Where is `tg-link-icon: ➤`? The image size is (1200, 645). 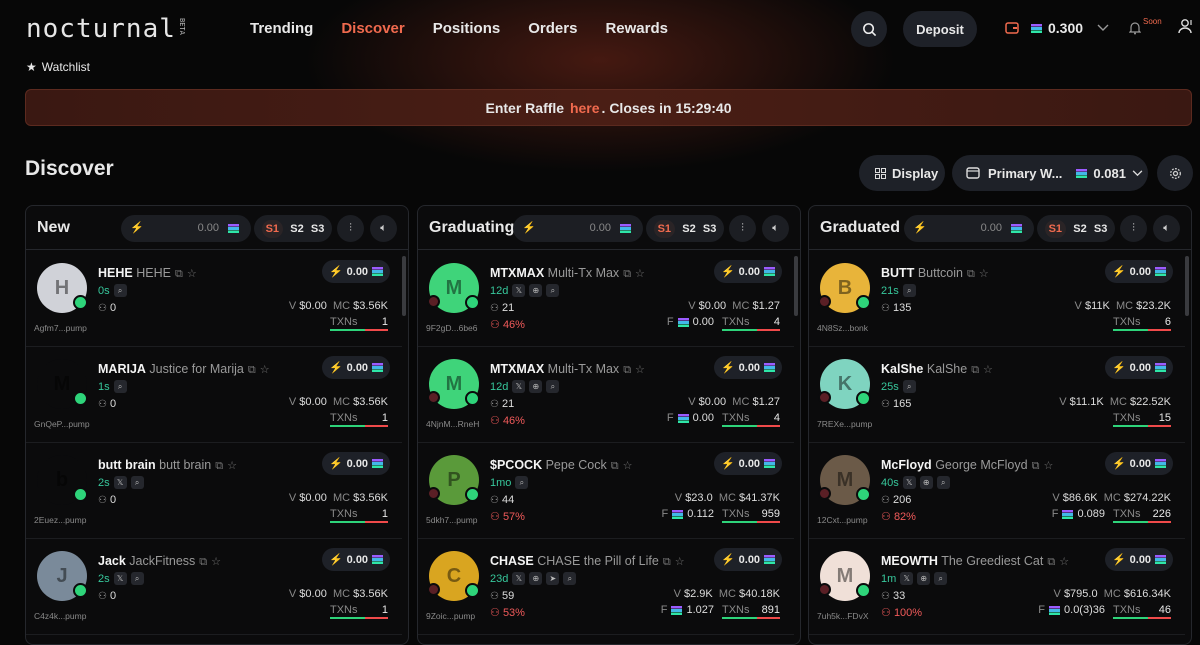
tg-link-icon: ➤ is located at coordinates (553, 578).